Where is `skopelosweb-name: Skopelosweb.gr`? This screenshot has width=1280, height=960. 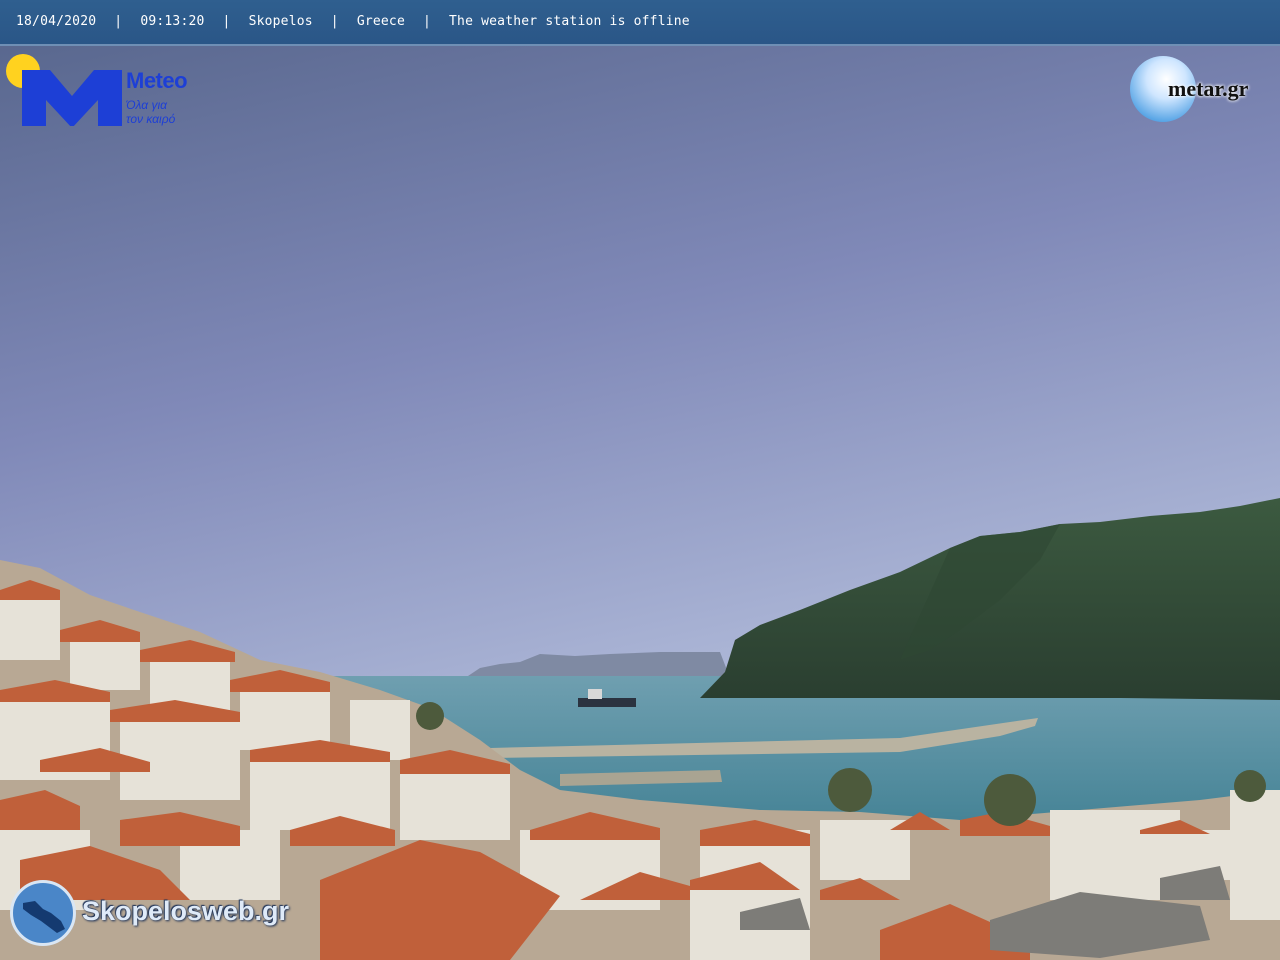
skopelosweb-name: Skopelosweb.gr is located at coordinates (186, 911).